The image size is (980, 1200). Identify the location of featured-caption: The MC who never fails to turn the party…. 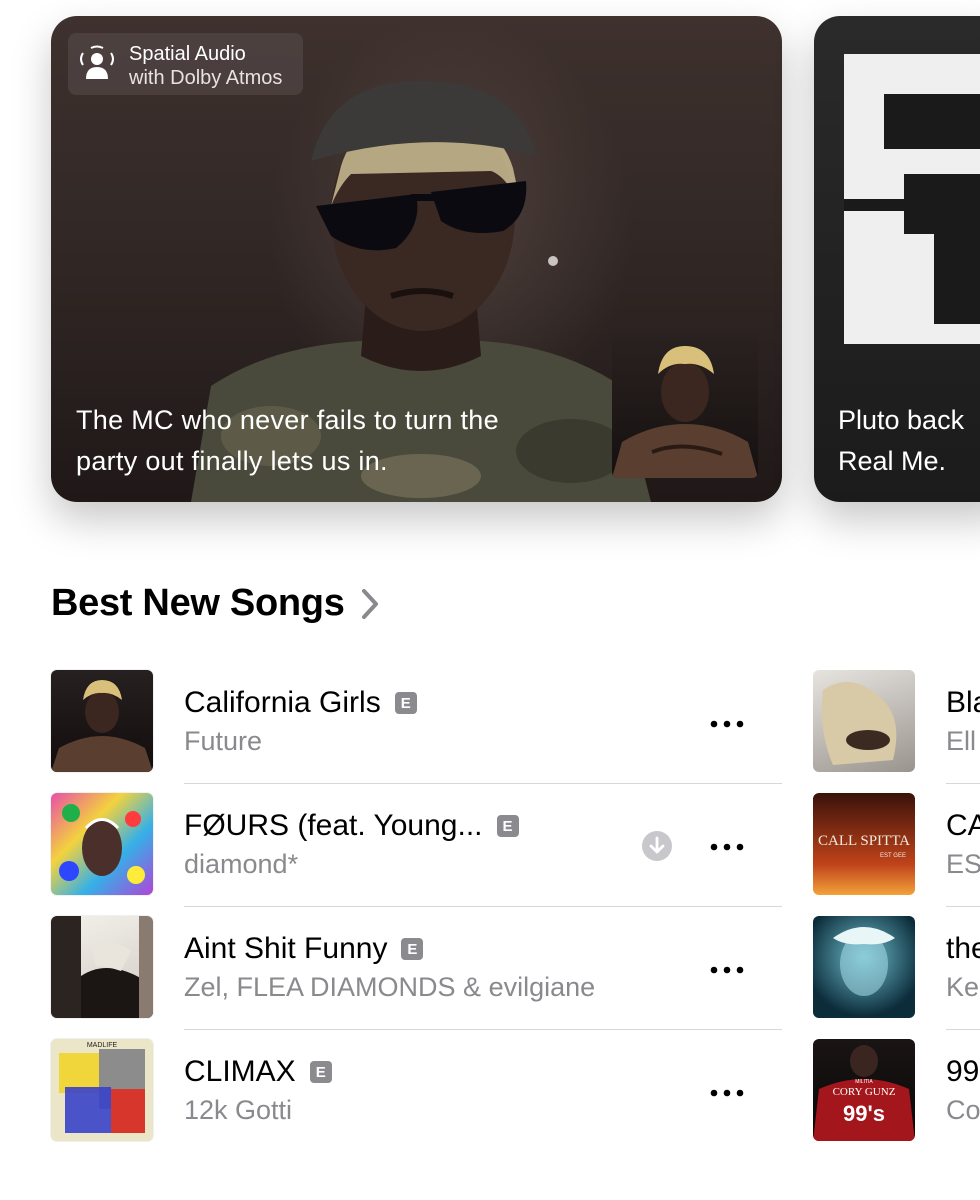
(346, 441).